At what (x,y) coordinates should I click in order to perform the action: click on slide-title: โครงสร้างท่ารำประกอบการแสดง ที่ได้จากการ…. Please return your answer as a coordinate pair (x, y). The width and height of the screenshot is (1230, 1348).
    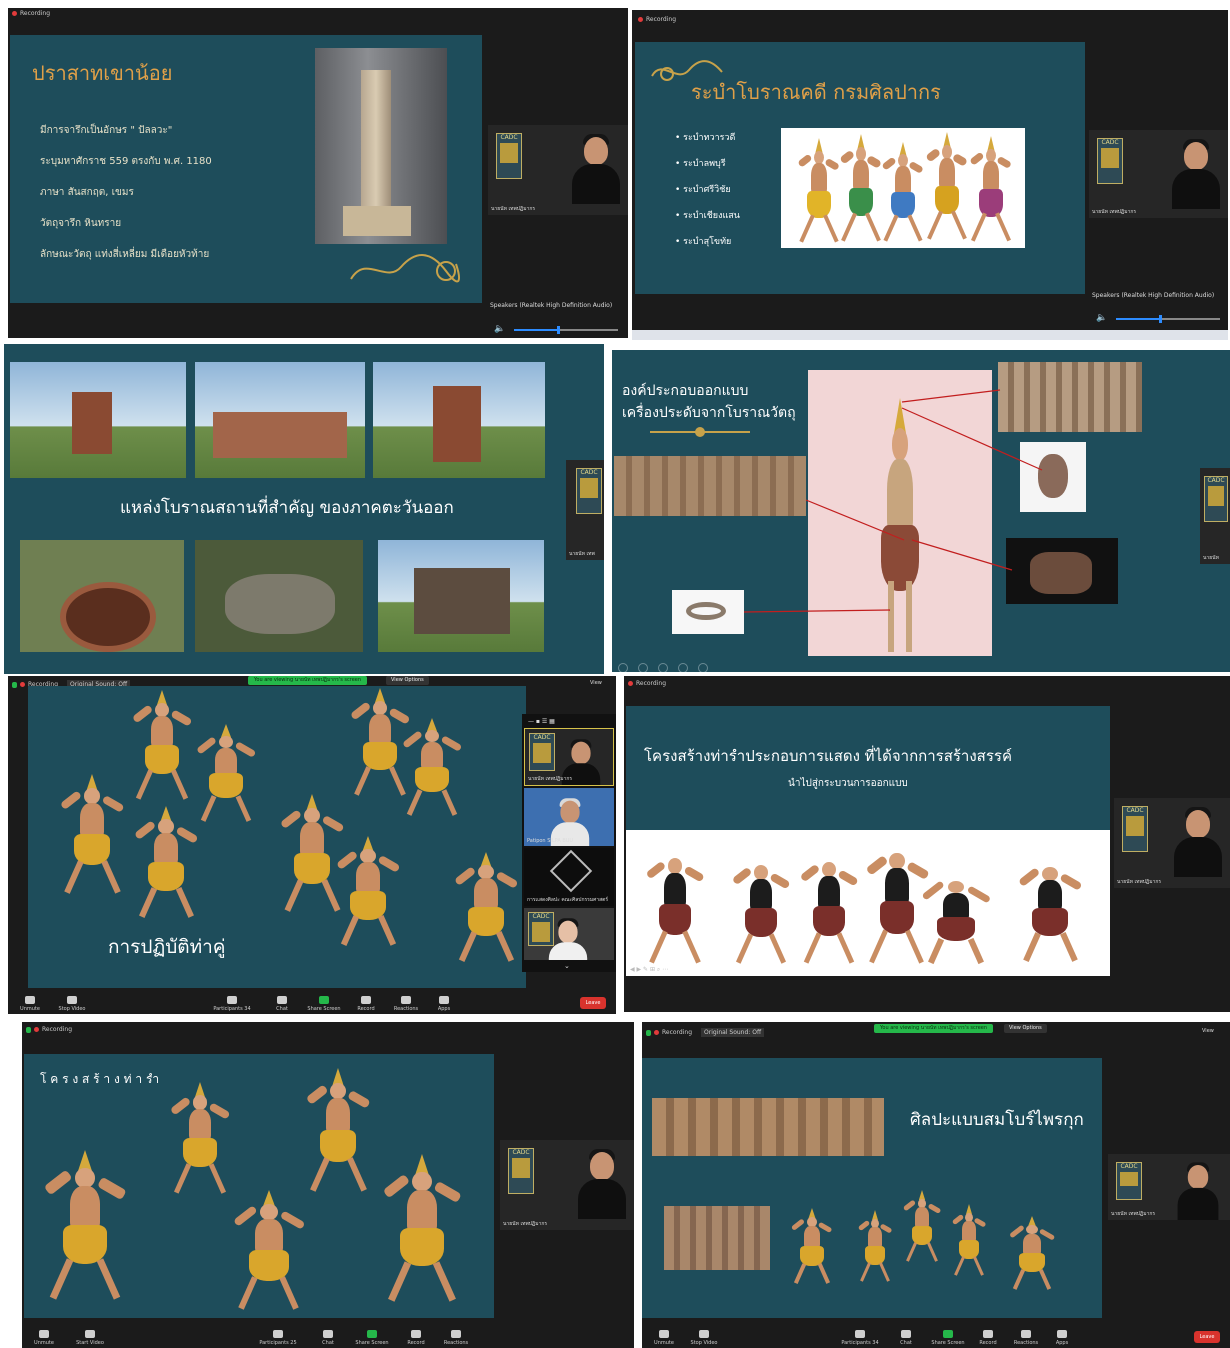
    Looking at the image, I should click on (828, 756).